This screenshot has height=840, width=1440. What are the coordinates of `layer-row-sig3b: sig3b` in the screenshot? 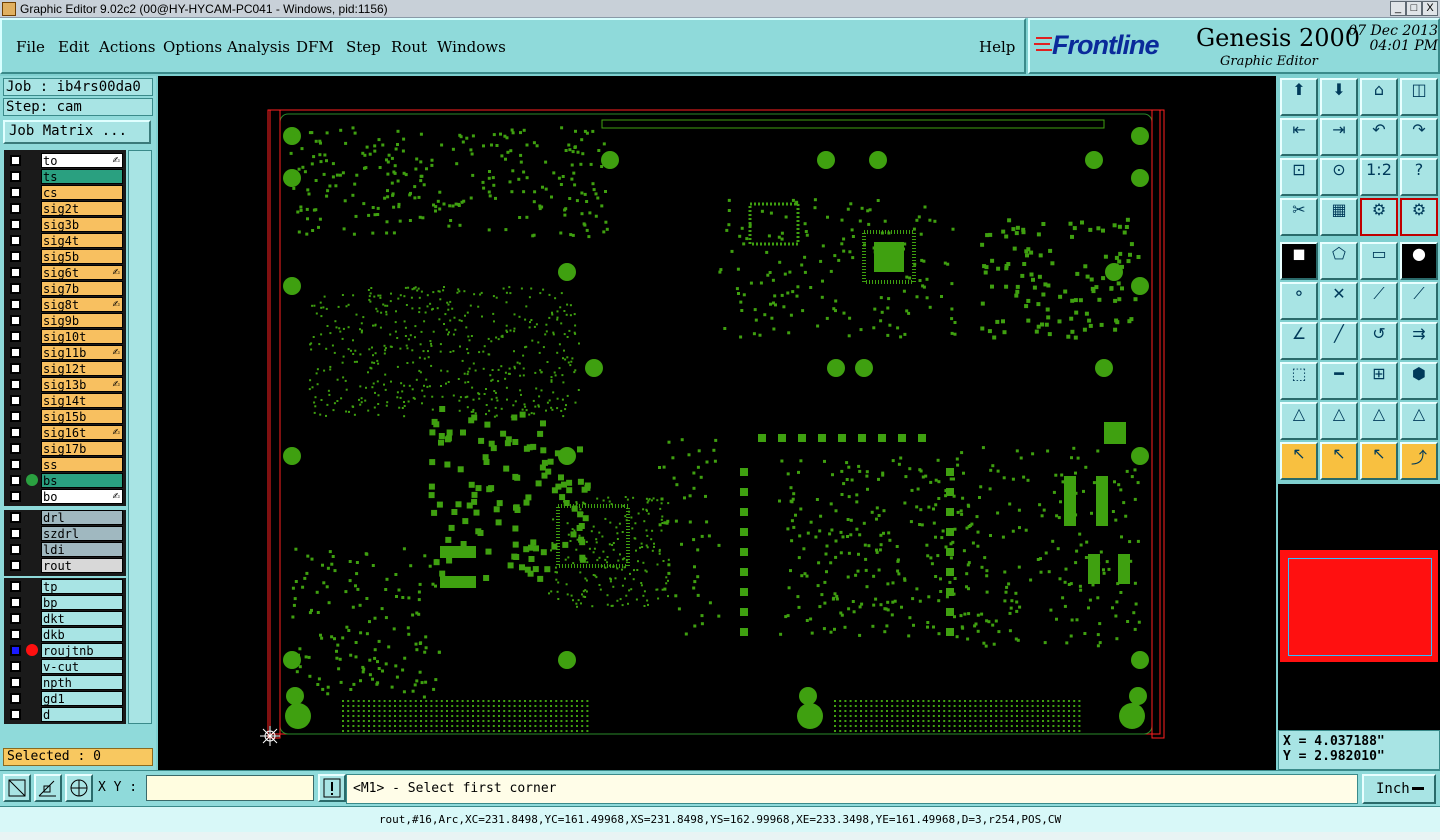 It's located at (65, 224).